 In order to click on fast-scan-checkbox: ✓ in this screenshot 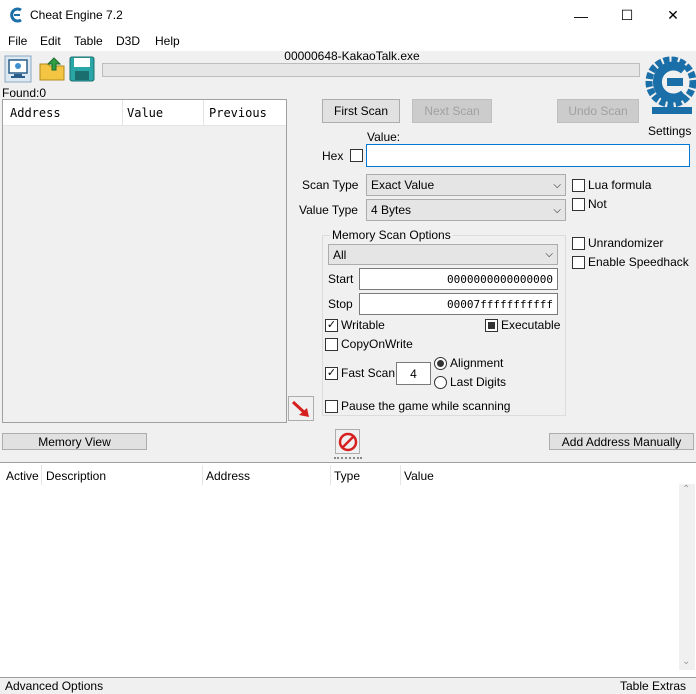, I will do `click(331, 373)`.